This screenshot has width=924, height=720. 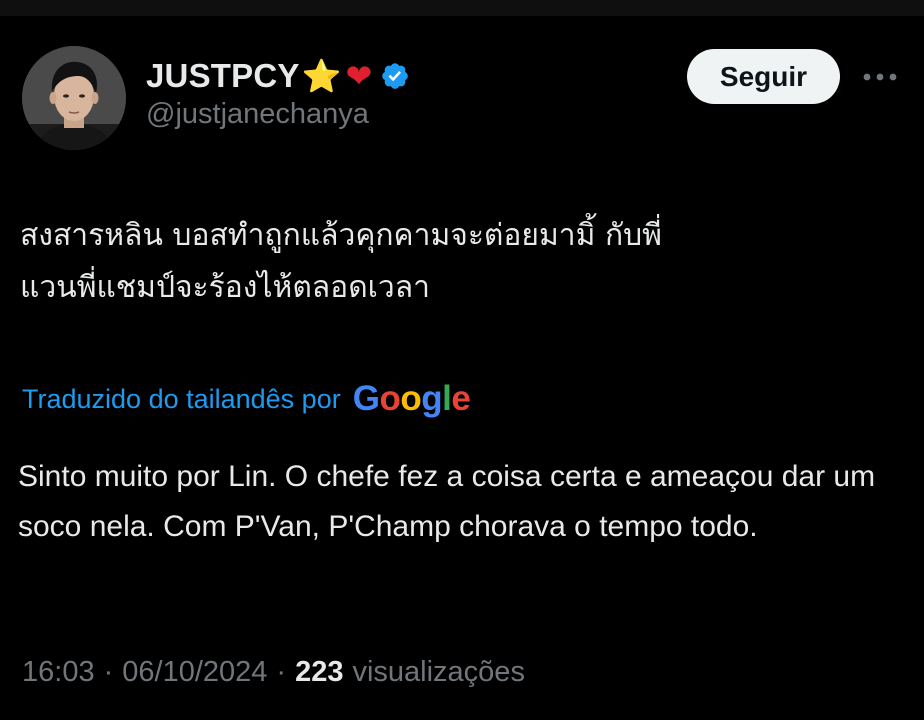 What do you see at coordinates (319, 671) in the screenshot?
I see `views-count: 223` at bounding box center [319, 671].